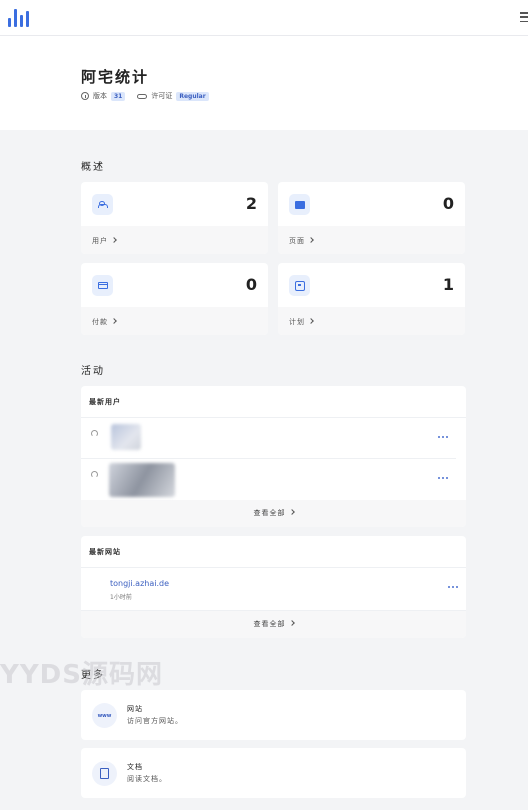 The width and height of the screenshot is (528, 810). I want to click on stat-card-payments: 0 付款, so click(174, 299).